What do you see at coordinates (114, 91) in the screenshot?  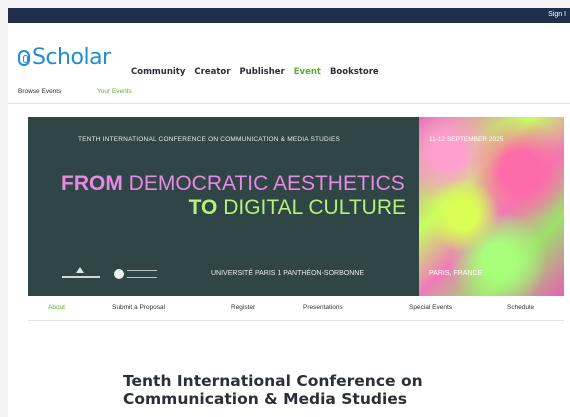 I see `your-events-link: Your Events` at bounding box center [114, 91].